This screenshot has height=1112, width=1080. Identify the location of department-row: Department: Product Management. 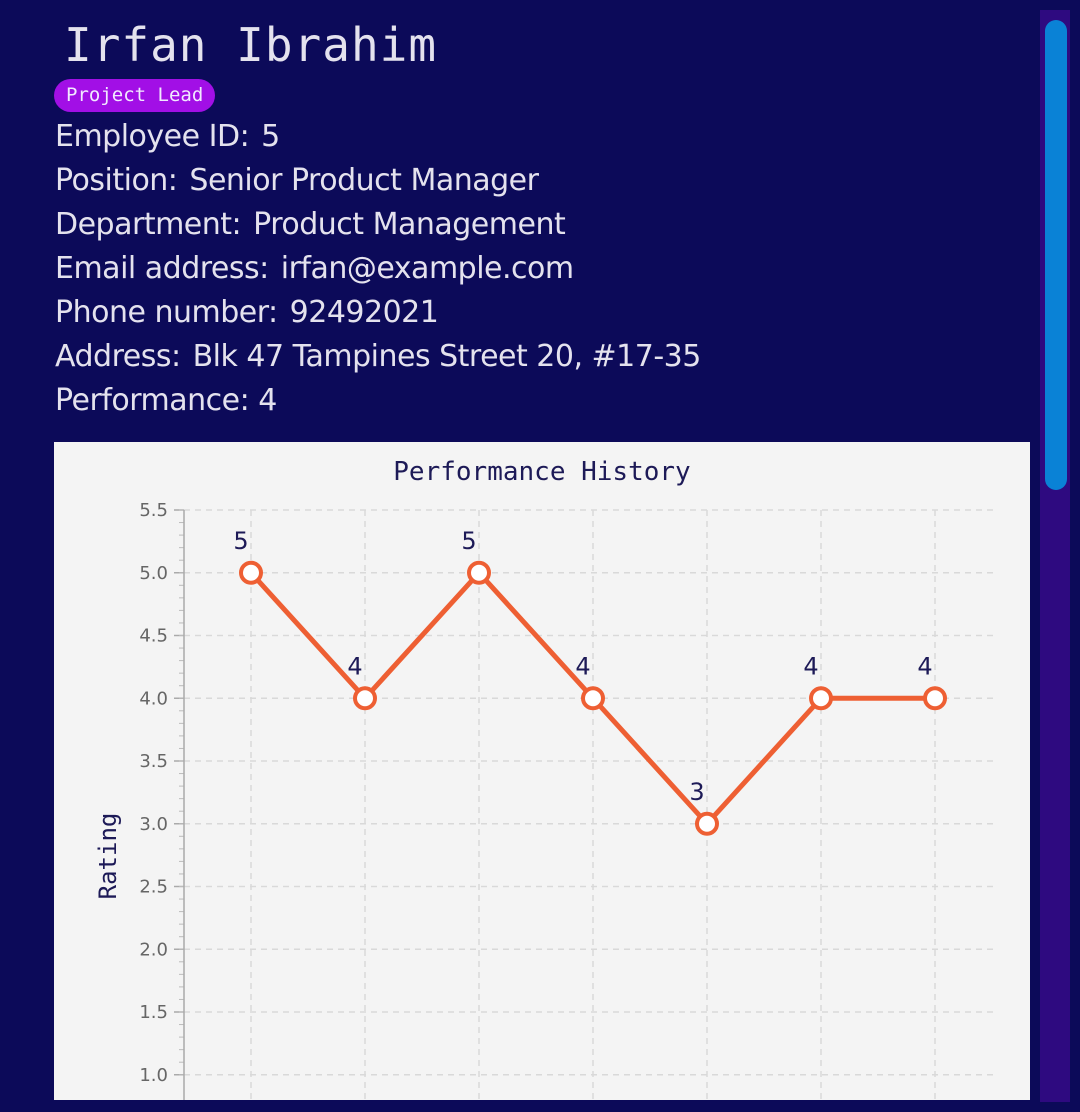
(310, 225).